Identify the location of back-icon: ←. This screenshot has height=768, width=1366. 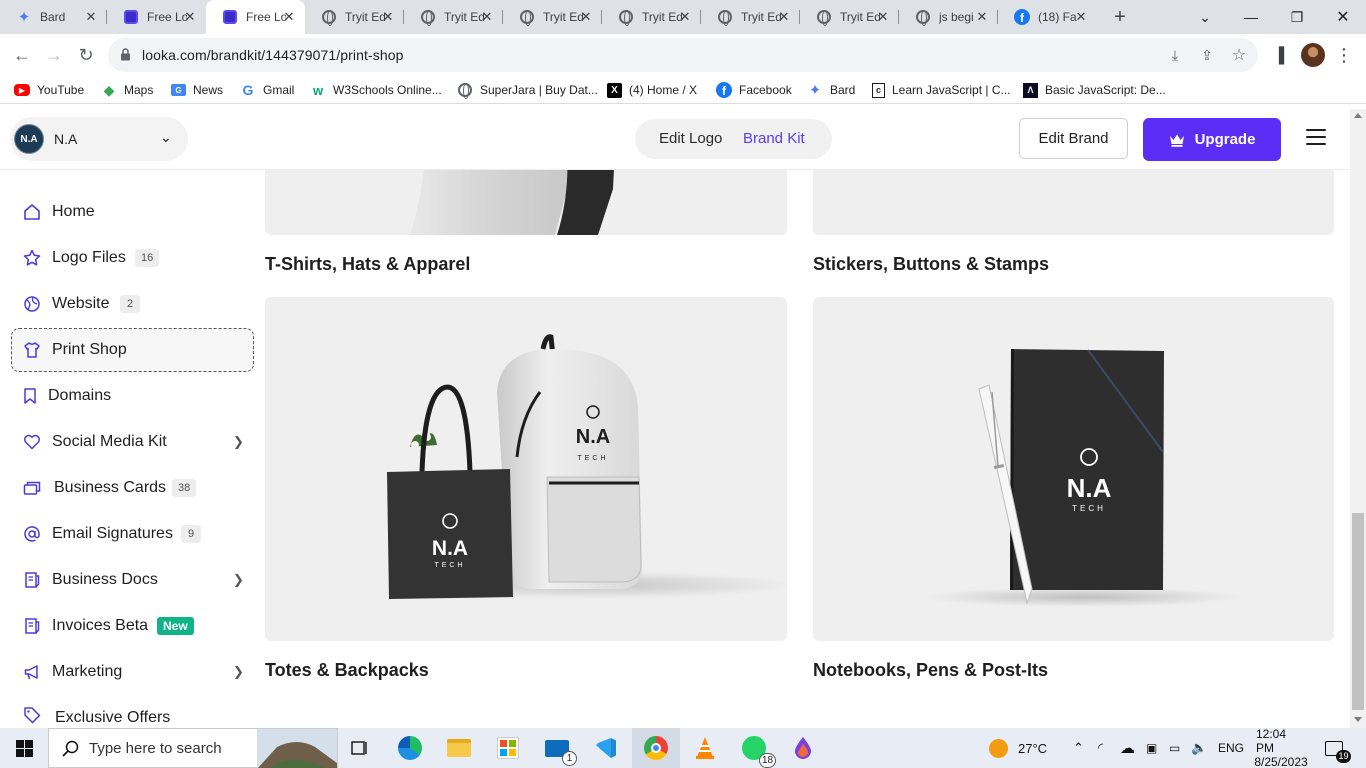
(22, 55).